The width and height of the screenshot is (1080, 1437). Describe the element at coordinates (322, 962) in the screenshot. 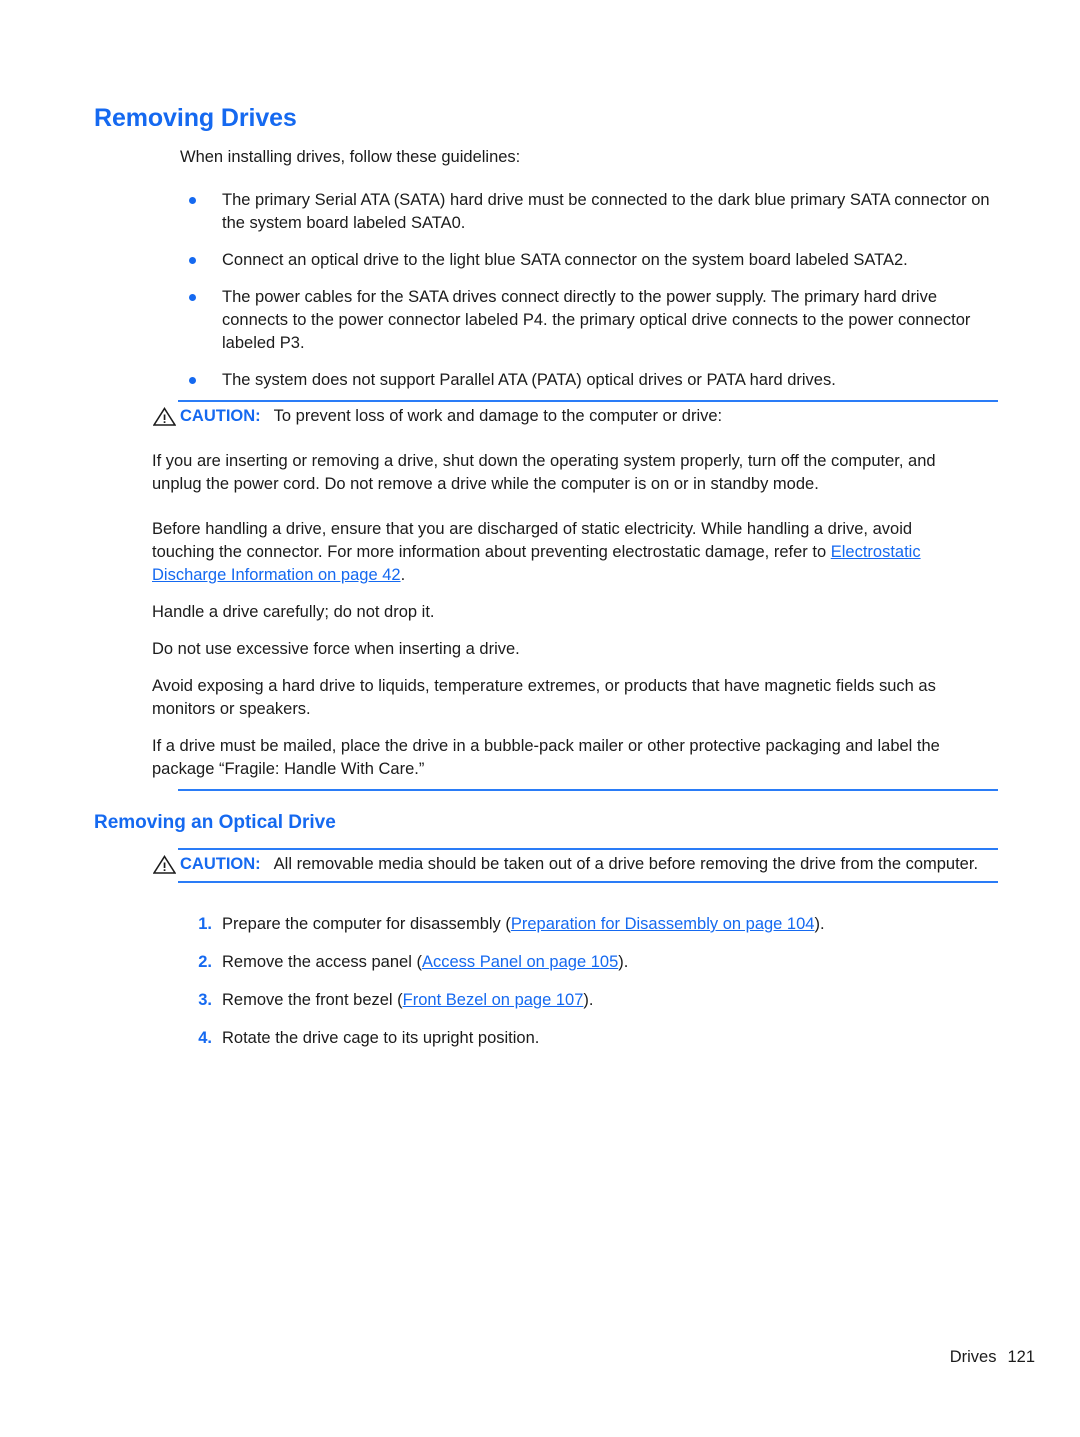

I see `step-text-before: Remove the access panel (` at that location.